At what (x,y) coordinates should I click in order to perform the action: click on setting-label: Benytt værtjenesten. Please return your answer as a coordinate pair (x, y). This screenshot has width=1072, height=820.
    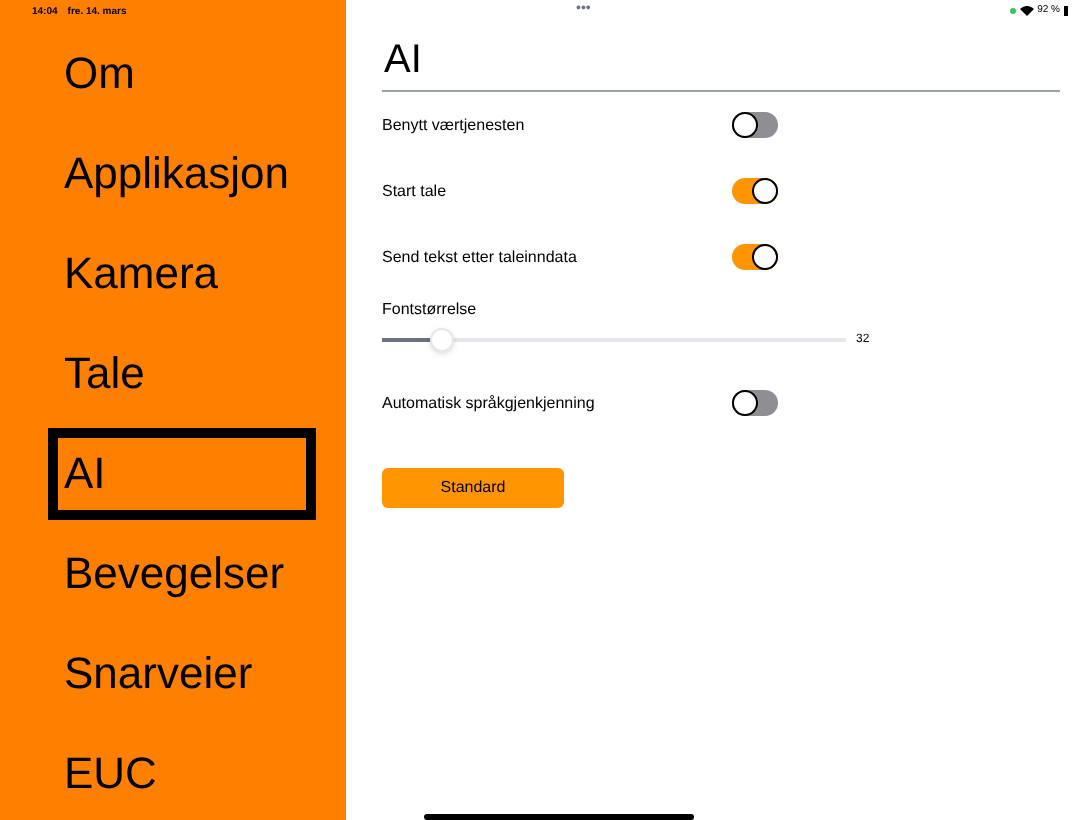
    Looking at the image, I should click on (454, 125).